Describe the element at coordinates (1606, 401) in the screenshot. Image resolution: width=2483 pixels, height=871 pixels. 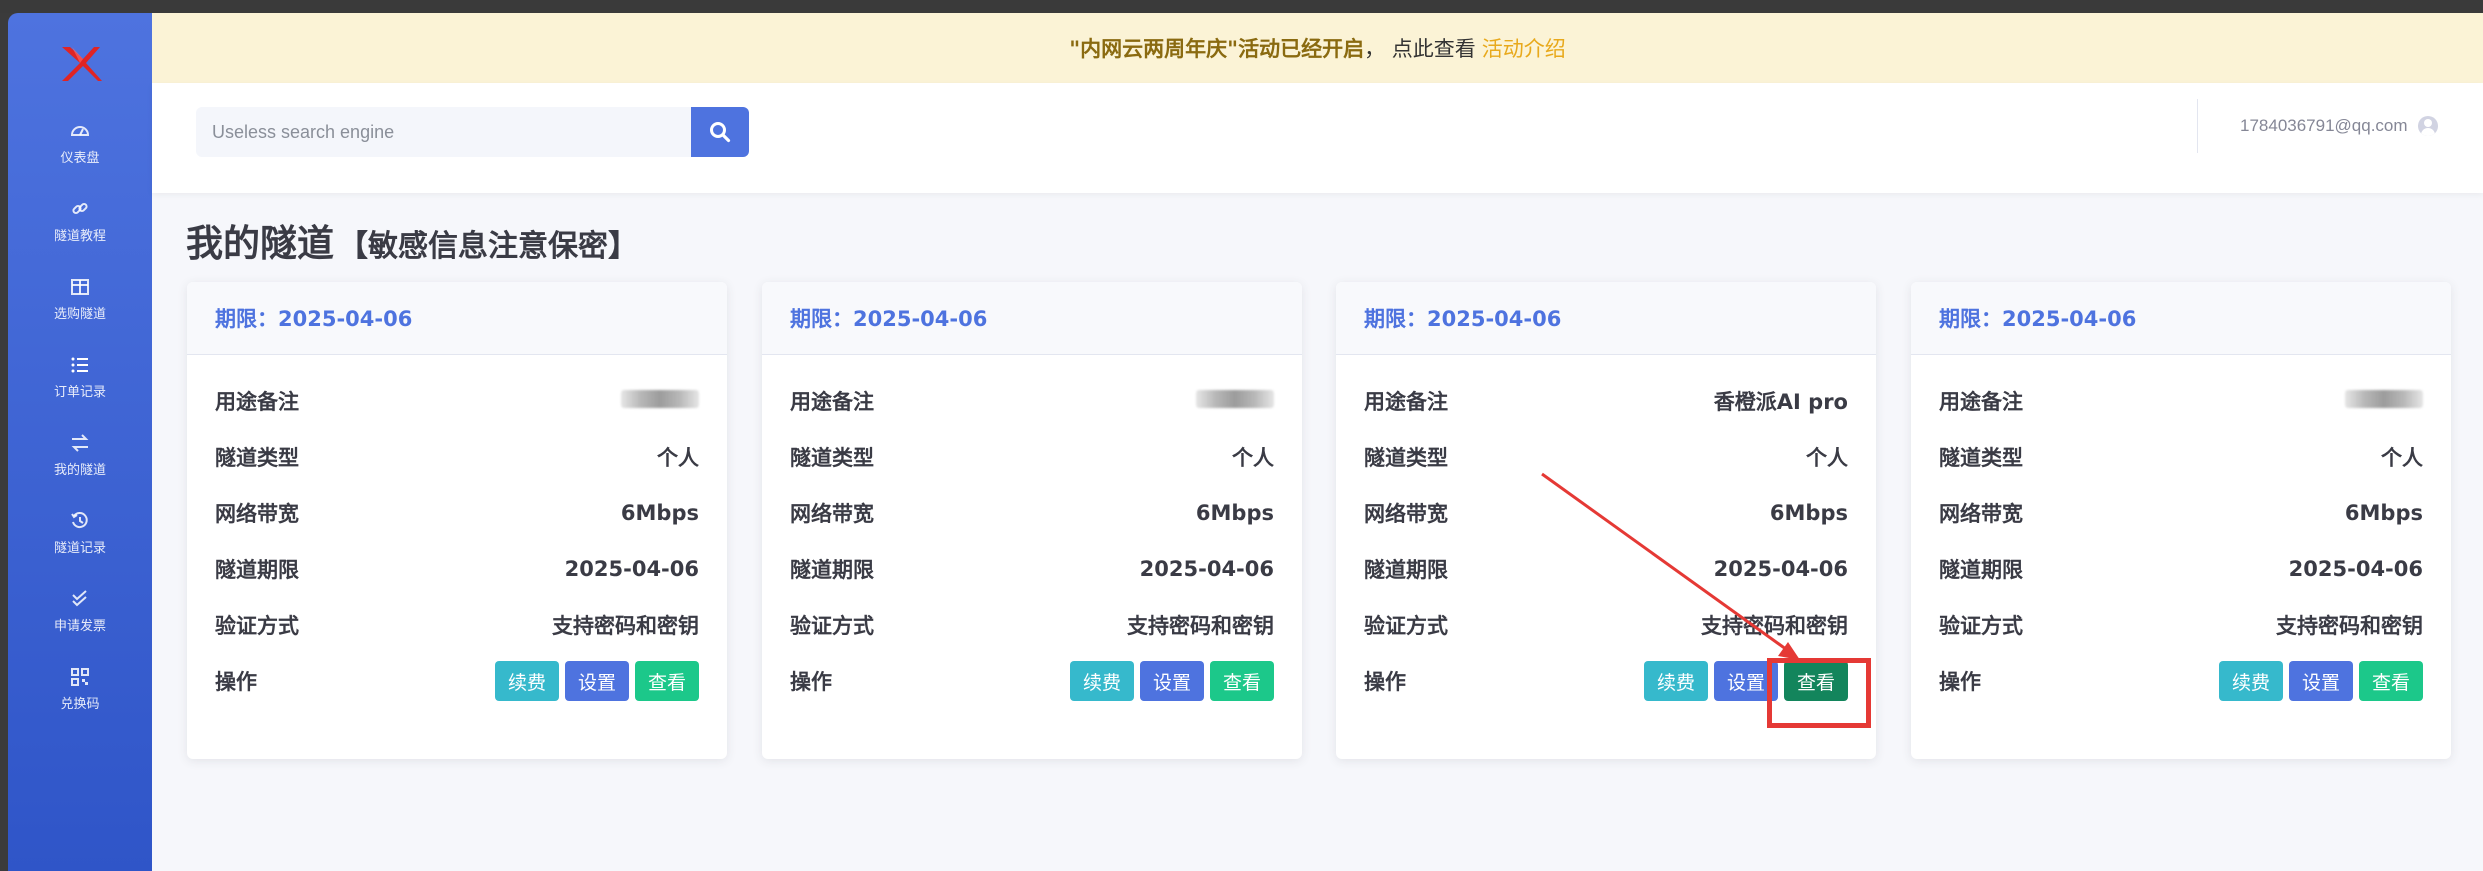
I see `row-usage-note: 用途备注 香橙派AI pro` at that location.